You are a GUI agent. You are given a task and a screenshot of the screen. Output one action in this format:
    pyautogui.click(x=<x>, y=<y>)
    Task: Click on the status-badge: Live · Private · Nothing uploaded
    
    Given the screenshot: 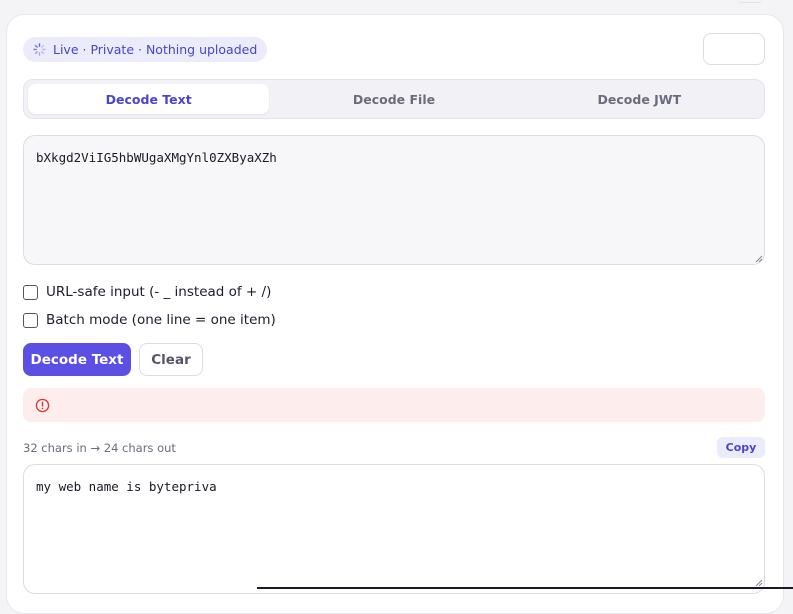 What is the action you would take?
    pyautogui.click(x=145, y=49)
    